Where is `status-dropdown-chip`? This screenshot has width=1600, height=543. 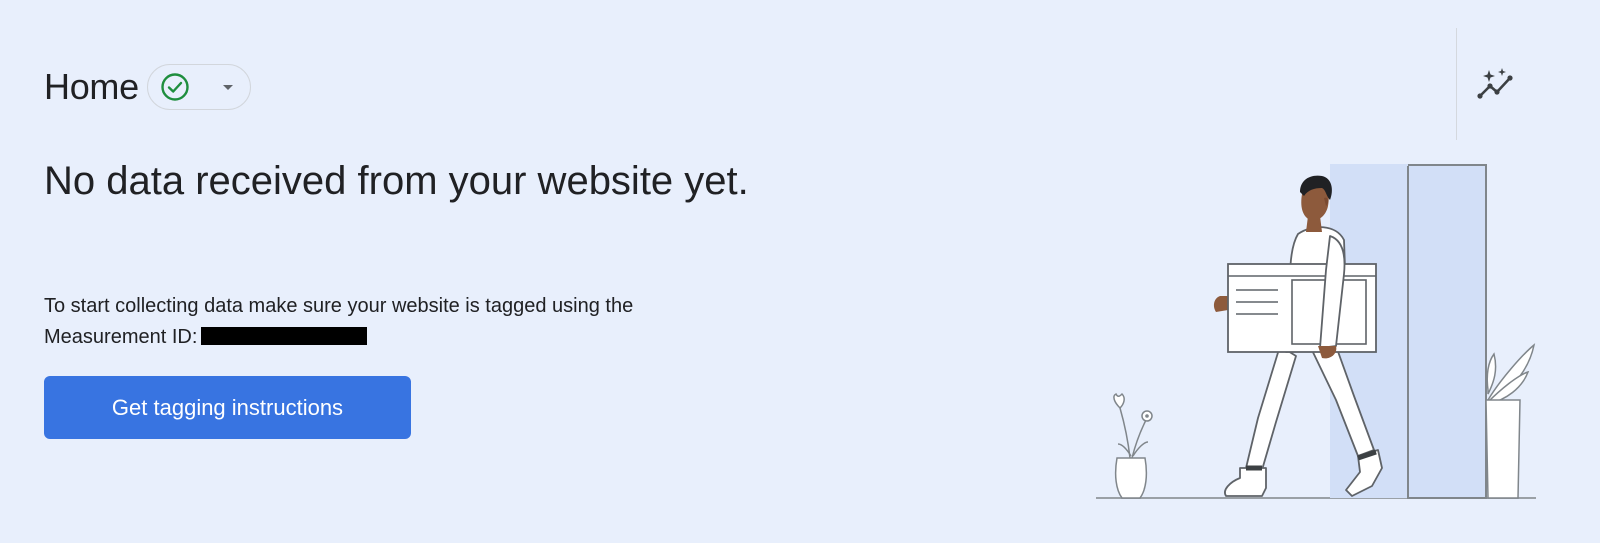
status-dropdown-chip is located at coordinates (198, 87).